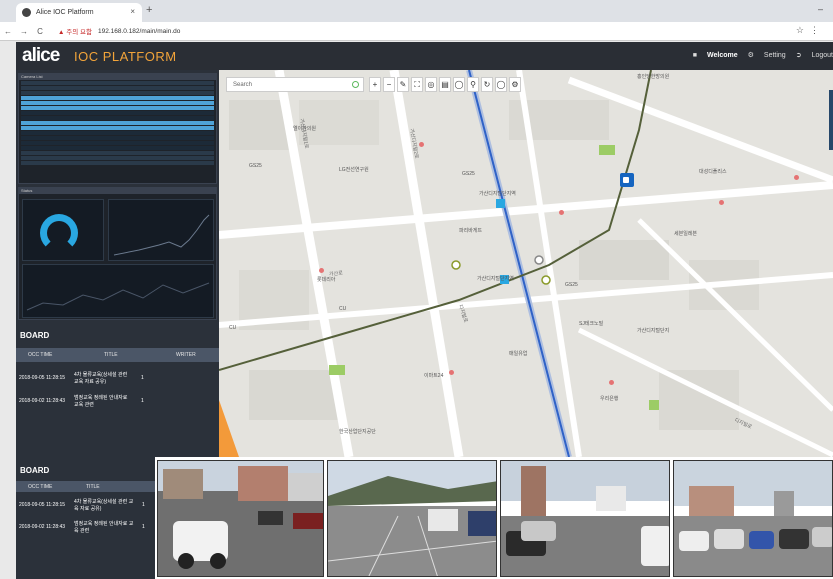  I want to click on browser-tab-strip: Alice IOC Platform × + –, so click(416, 11).